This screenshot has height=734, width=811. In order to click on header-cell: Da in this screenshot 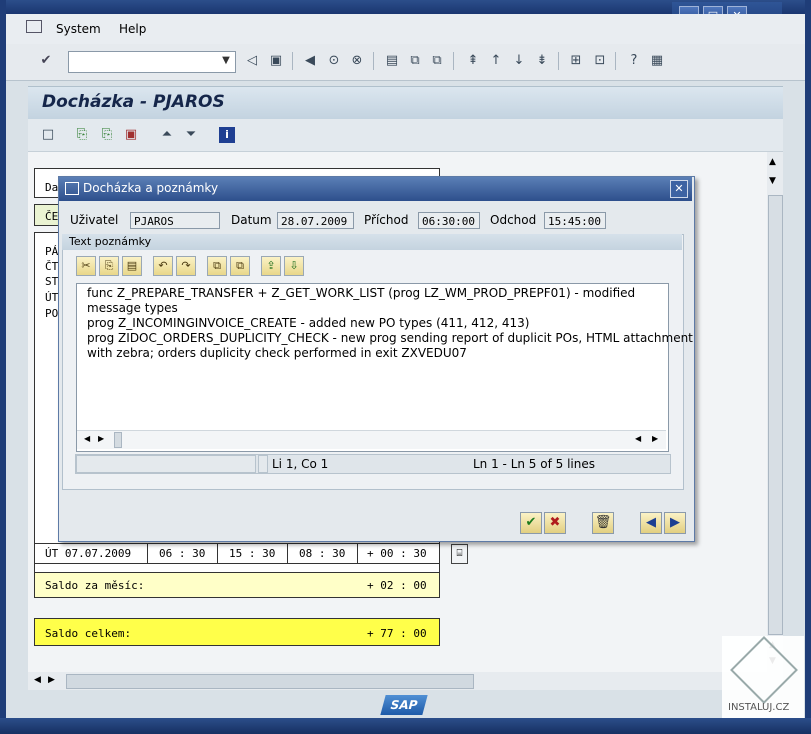, I will do `click(52, 187)`.